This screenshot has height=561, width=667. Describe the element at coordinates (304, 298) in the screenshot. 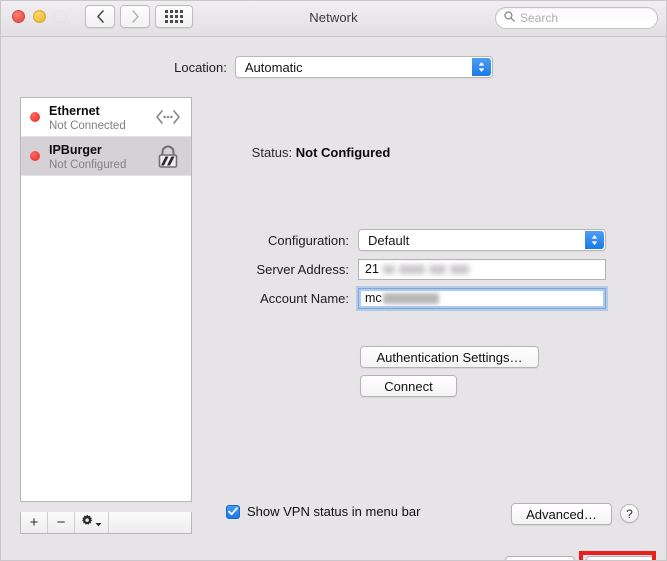

I see `account-name-label: Account Name:` at that location.